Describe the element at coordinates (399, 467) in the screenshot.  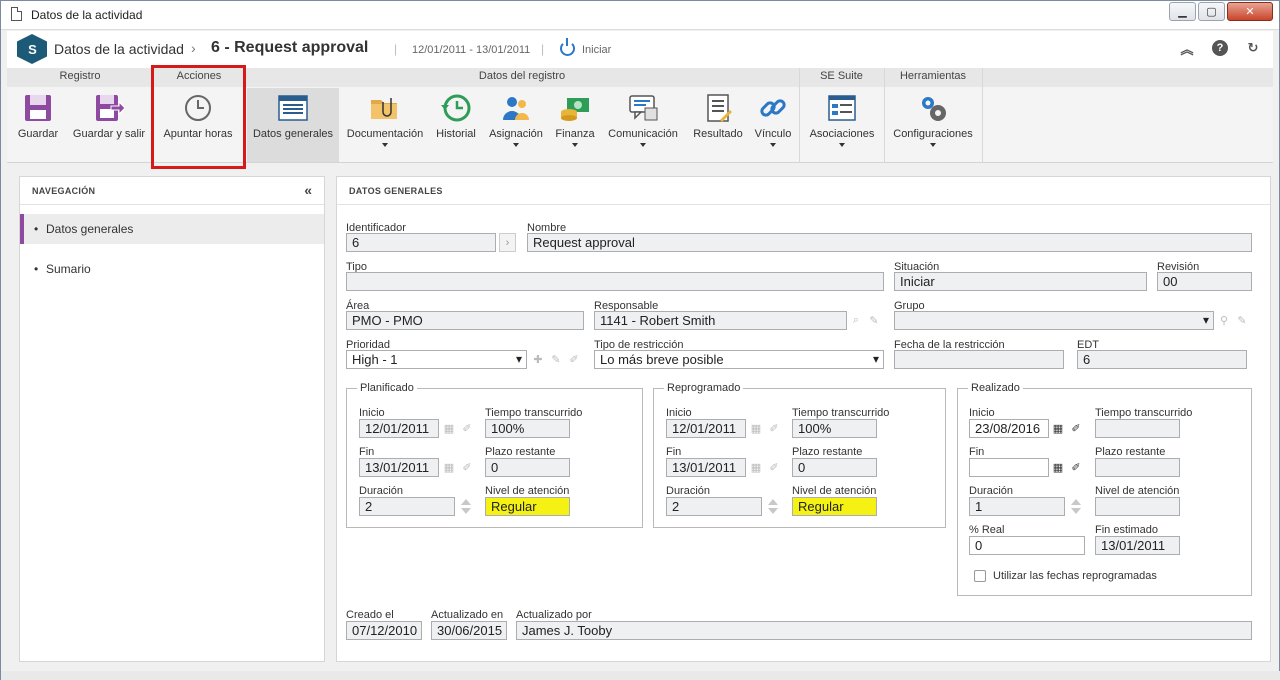
I see `planned-end-field: 13/01/2011` at that location.